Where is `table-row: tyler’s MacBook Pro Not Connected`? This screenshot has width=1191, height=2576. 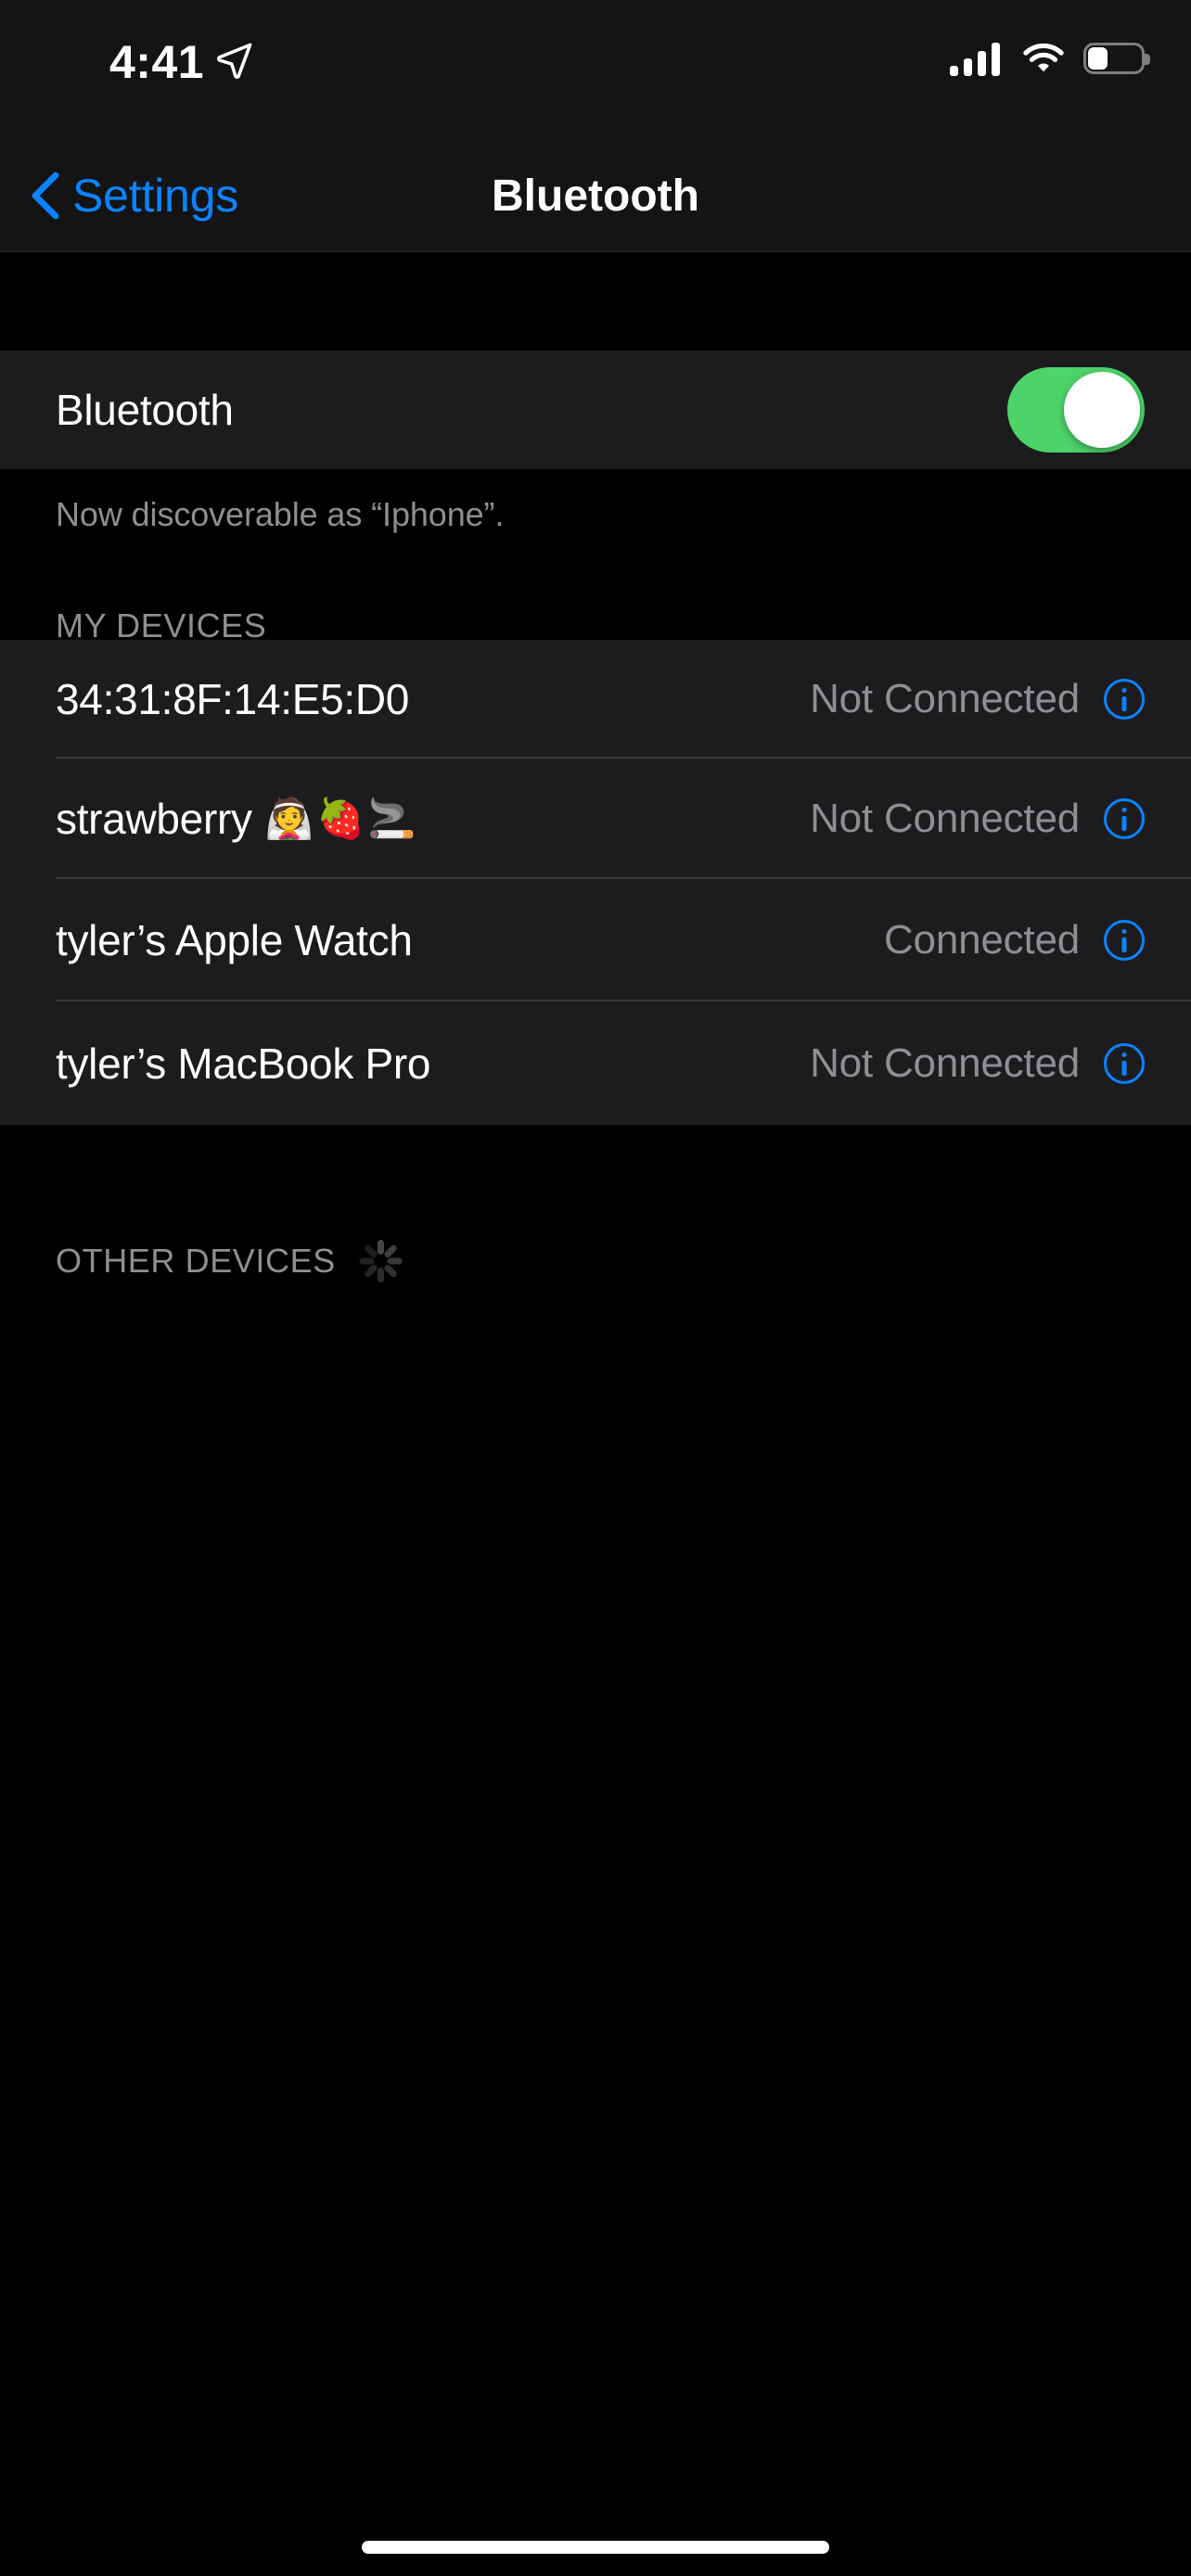
table-row: tyler’s MacBook Pro Not Connected is located at coordinates (595, 1063).